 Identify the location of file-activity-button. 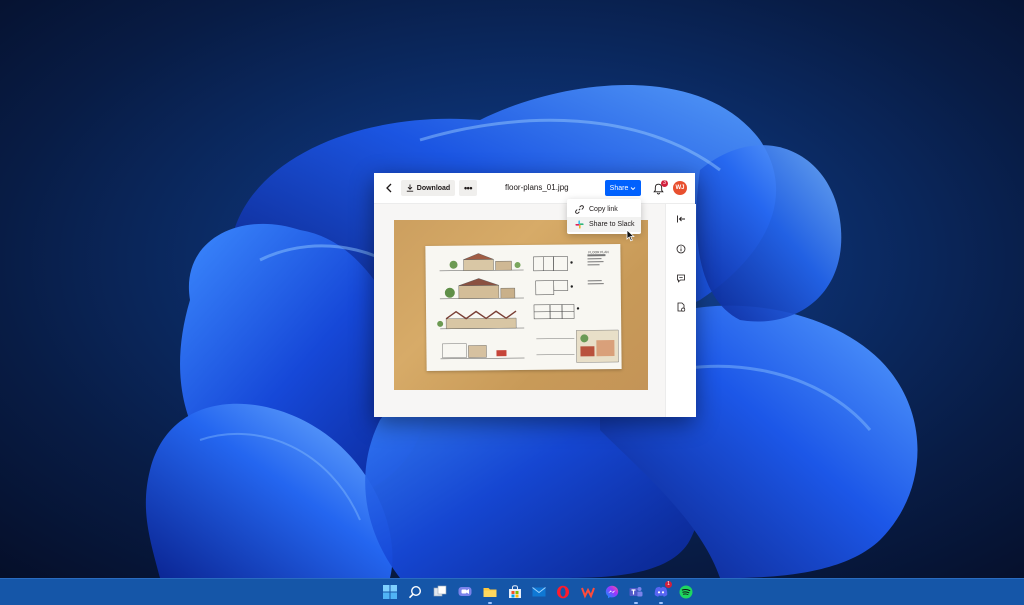
(681, 307).